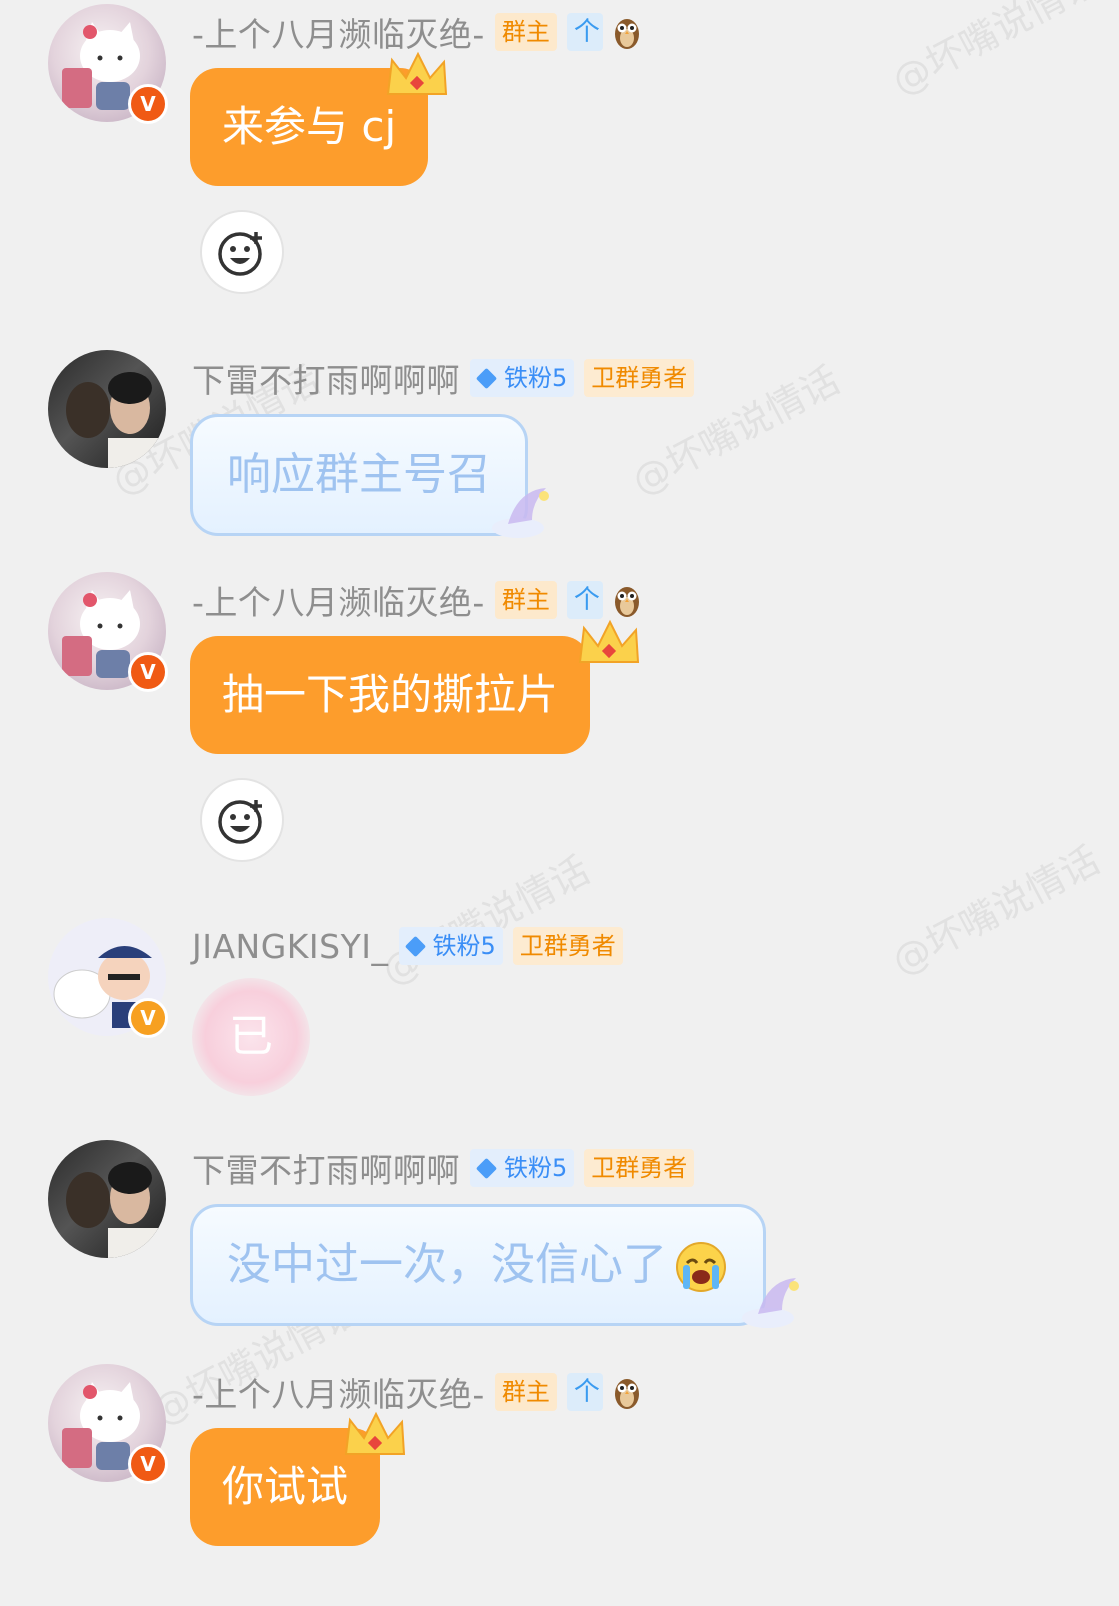  Describe the element at coordinates (447, 1264) in the screenshot. I see `message-text: 没中过一次，没信心了` at that location.